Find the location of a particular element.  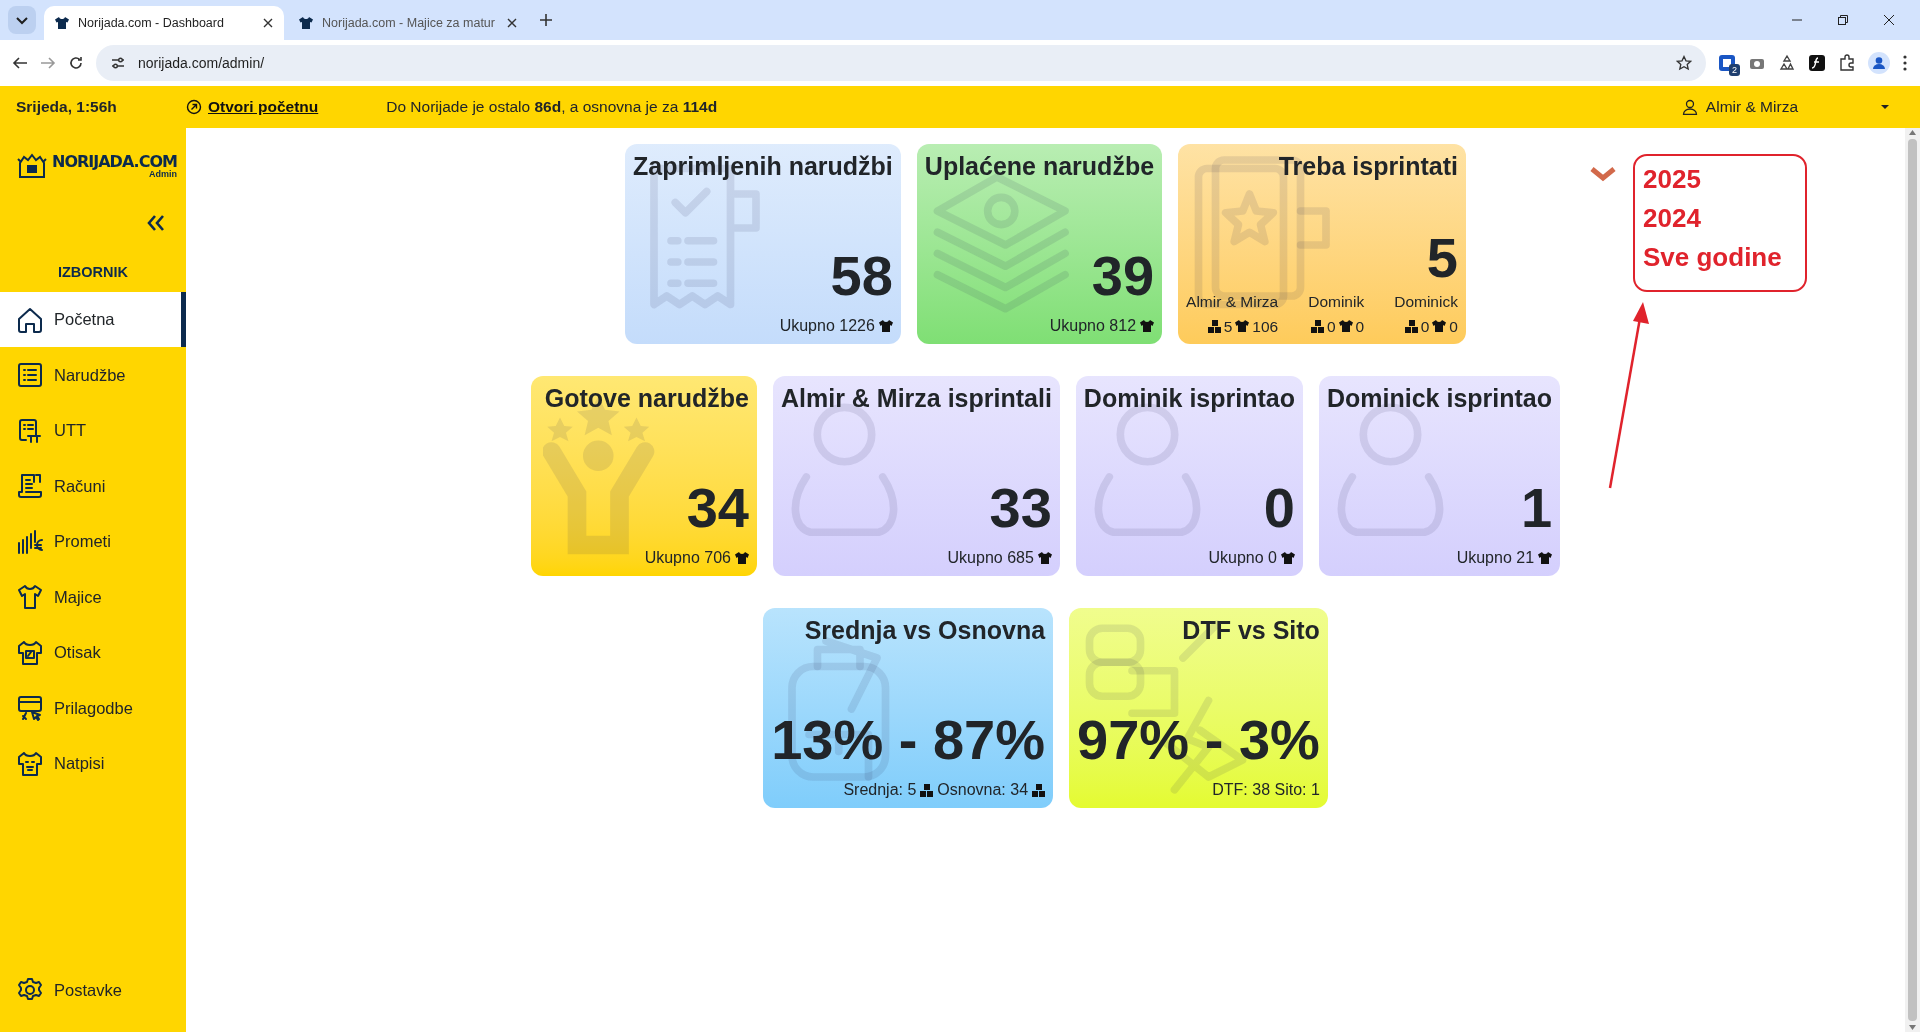

bar-chart-icon is located at coordinates (30, 541).